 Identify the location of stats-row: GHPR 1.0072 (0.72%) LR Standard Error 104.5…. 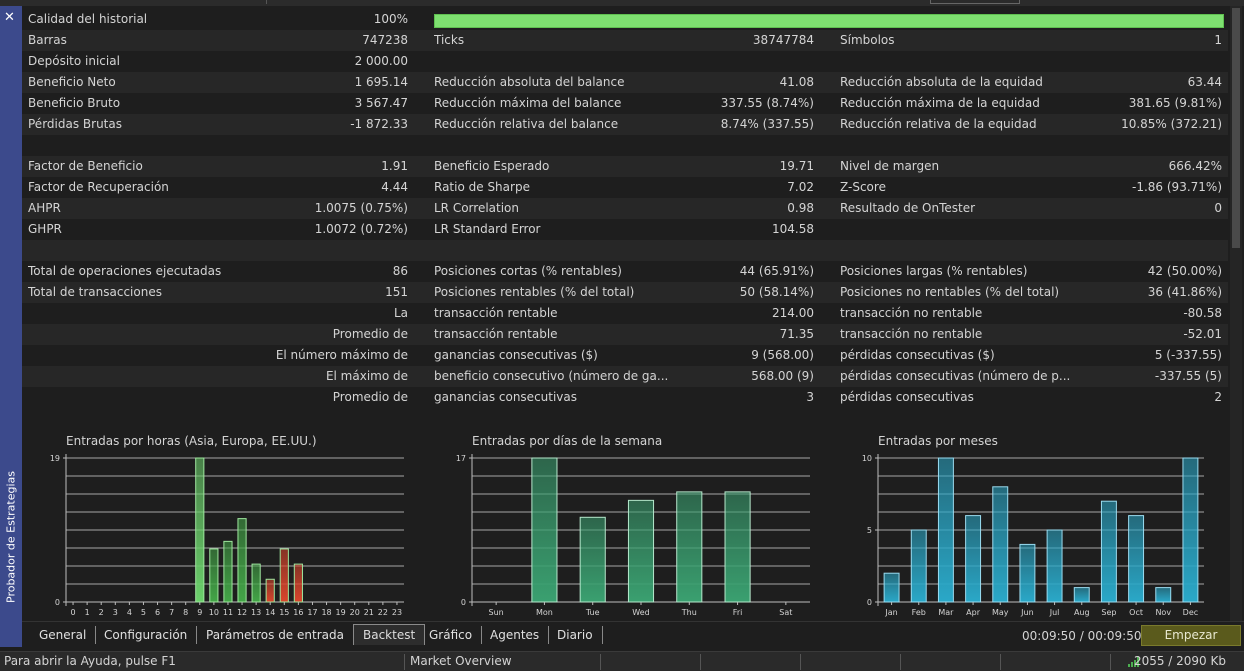
(625, 229).